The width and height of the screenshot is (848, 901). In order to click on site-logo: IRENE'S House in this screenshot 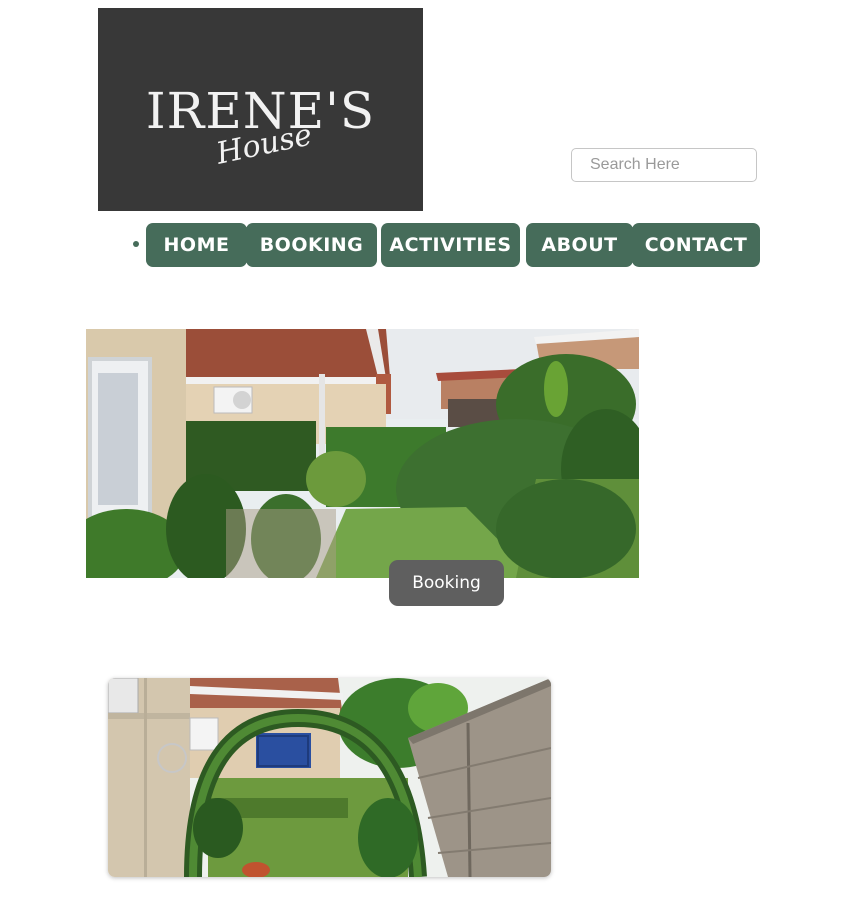, I will do `click(260, 109)`.